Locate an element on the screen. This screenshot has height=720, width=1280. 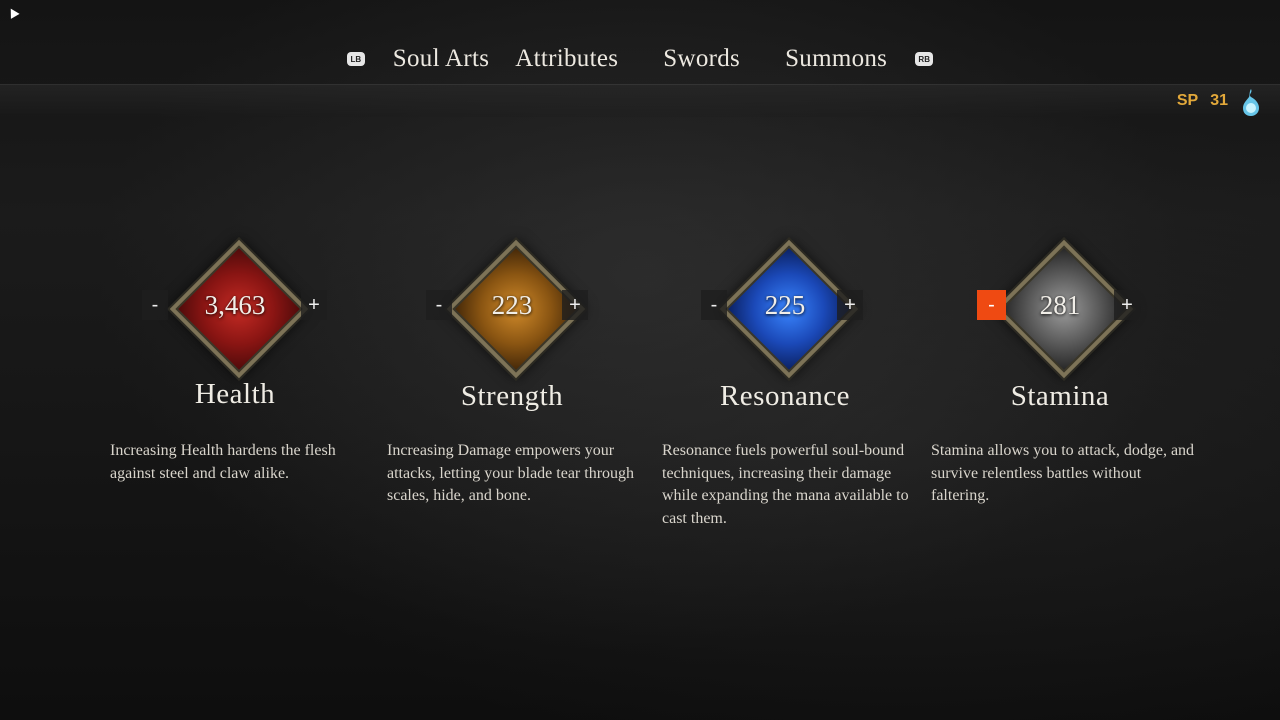
health-increase-button: + is located at coordinates (314, 305).